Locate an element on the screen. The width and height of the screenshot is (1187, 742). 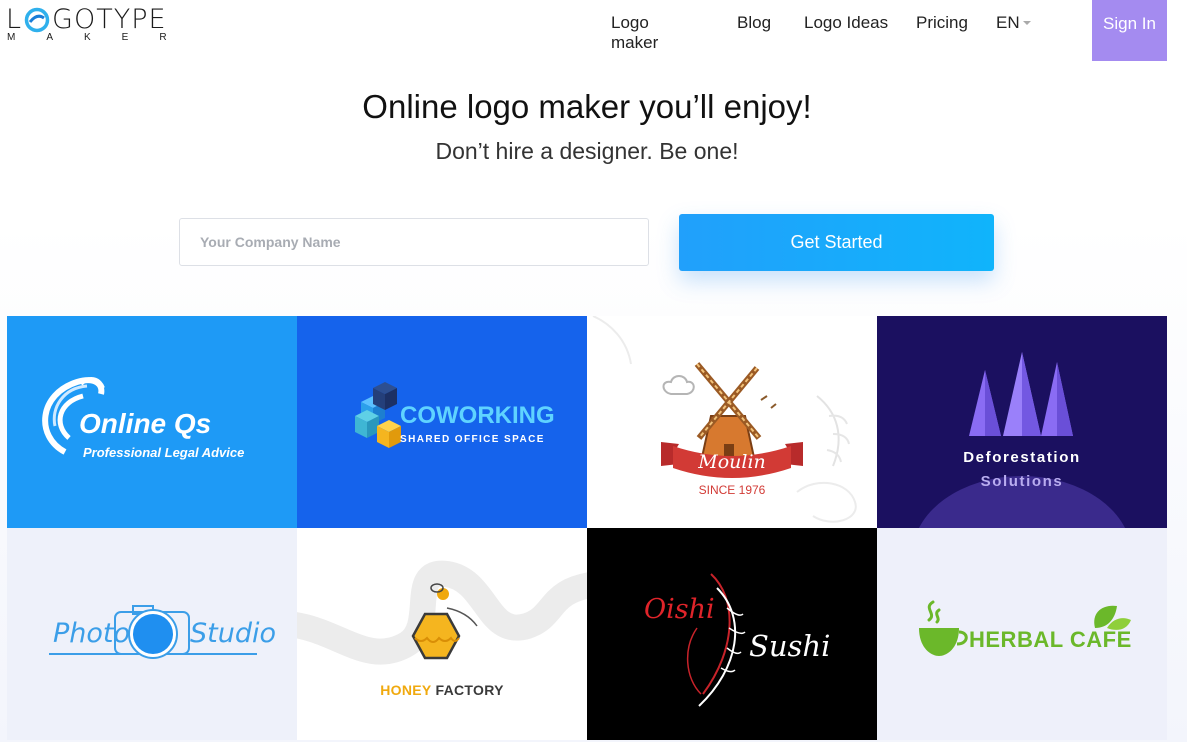
chevron-down-icon is located at coordinates (1026, 23).